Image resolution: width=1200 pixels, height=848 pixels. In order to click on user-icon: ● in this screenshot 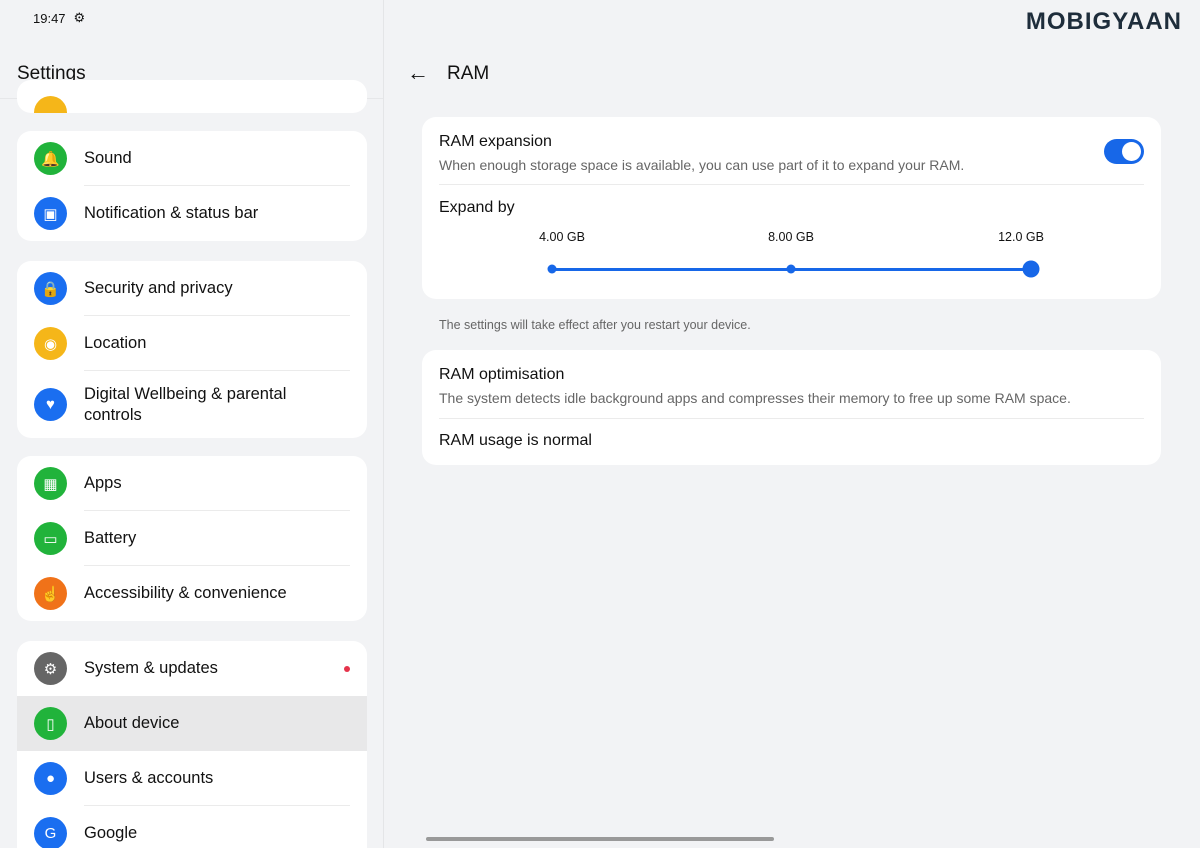, I will do `click(50, 778)`.